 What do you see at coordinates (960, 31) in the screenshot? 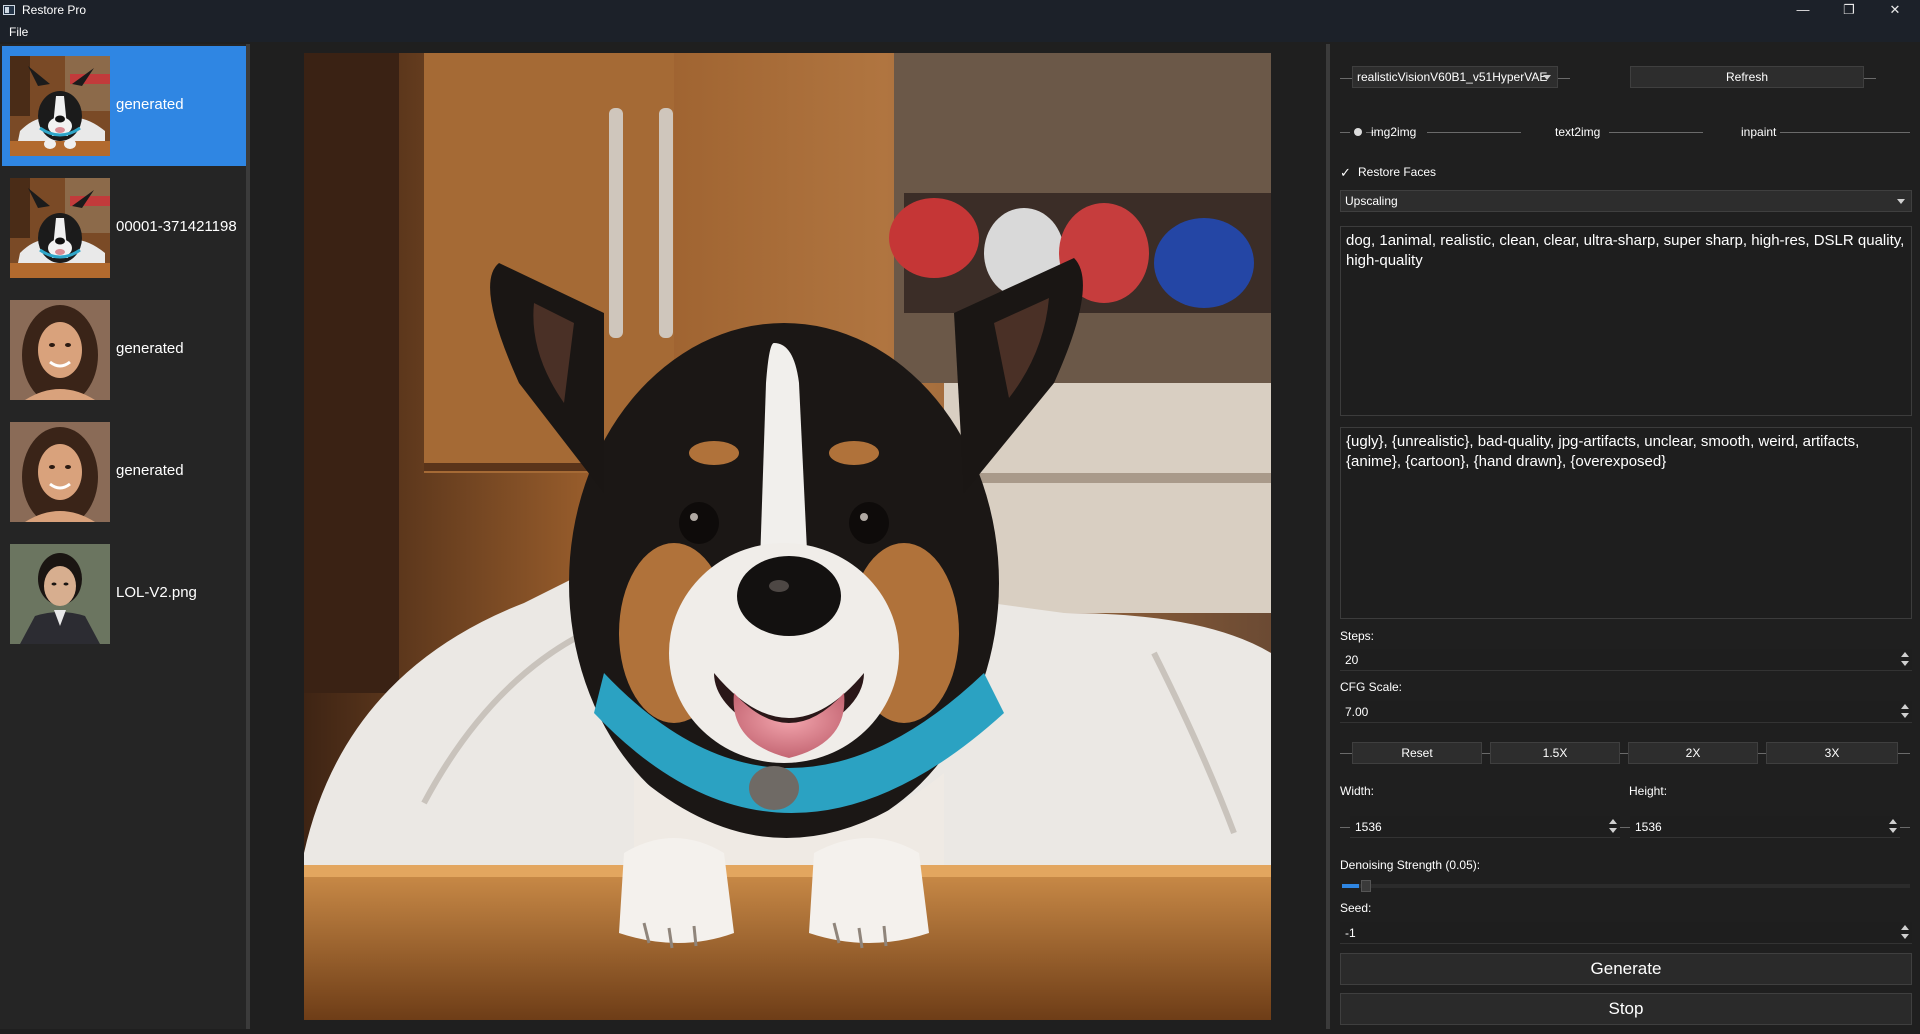
I see `menu-bar: File` at bounding box center [960, 31].